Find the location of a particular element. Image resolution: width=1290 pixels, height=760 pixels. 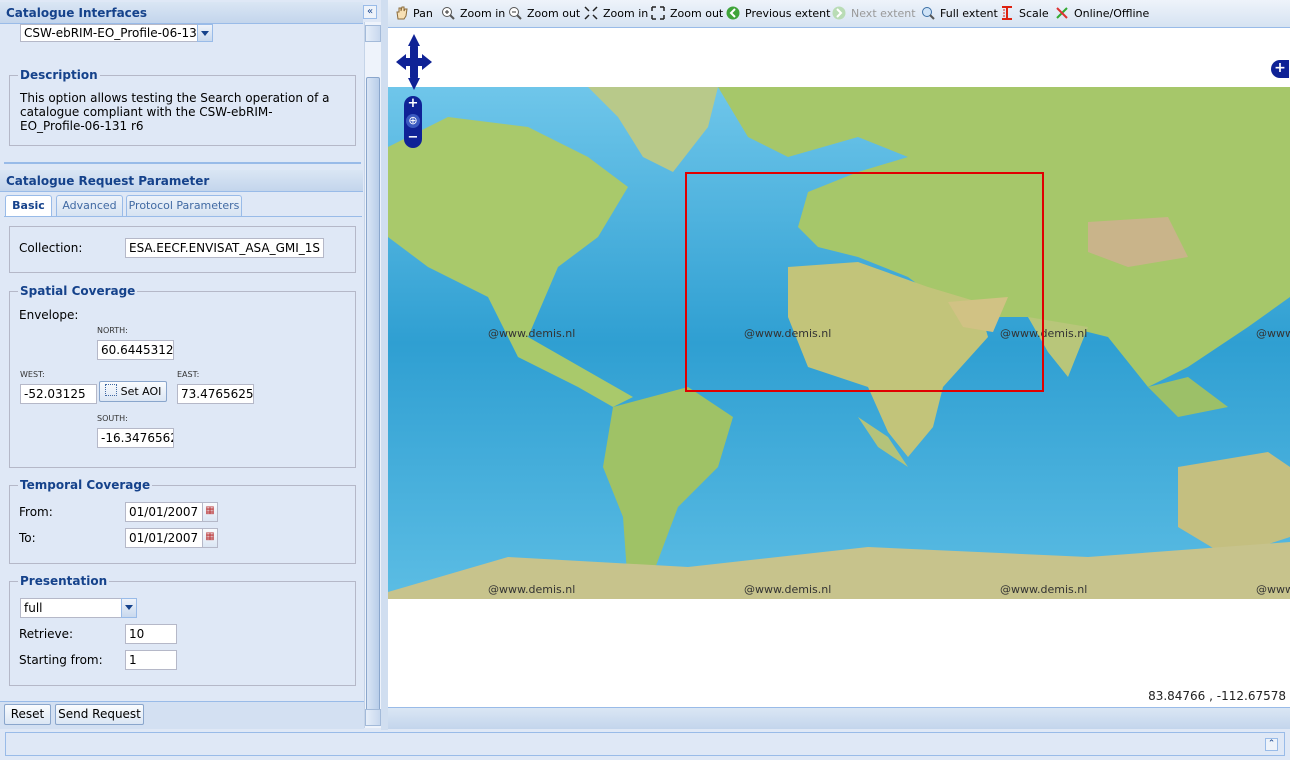

tab-protocol-parameters: Protocol Parameters is located at coordinates (184, 205).